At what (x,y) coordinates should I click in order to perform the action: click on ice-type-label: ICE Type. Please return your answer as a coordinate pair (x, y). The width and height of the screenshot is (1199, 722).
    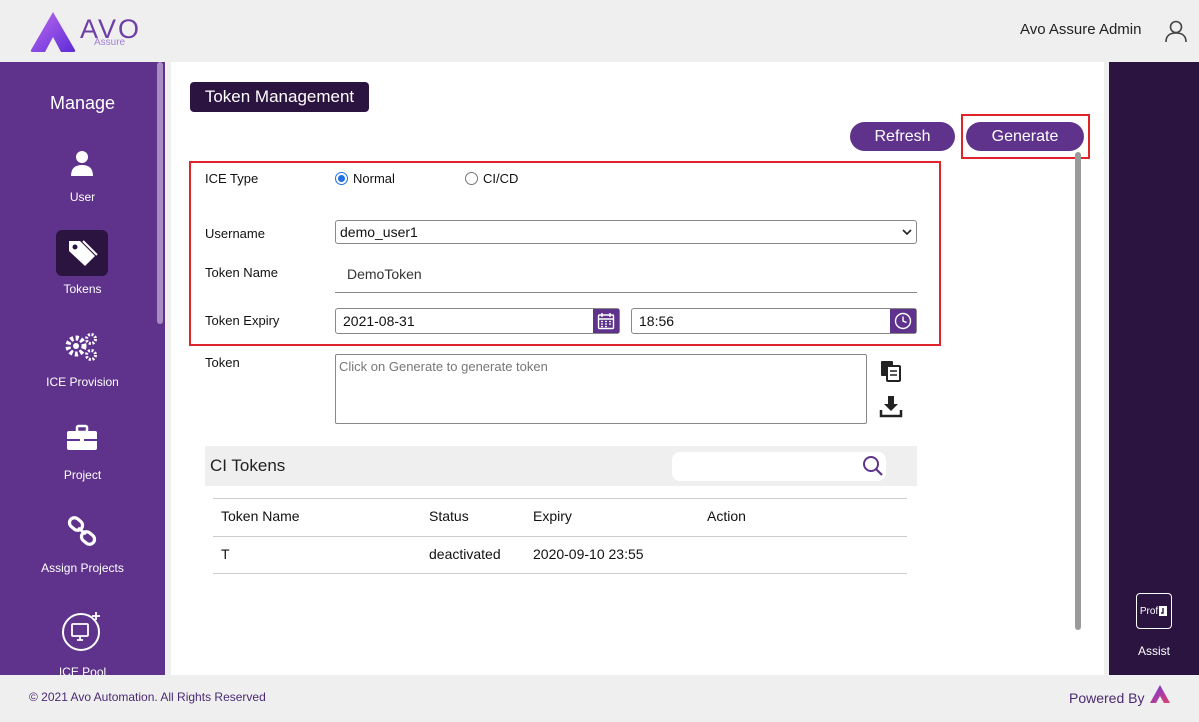
    Looking at the image, I should click on (232, 178).